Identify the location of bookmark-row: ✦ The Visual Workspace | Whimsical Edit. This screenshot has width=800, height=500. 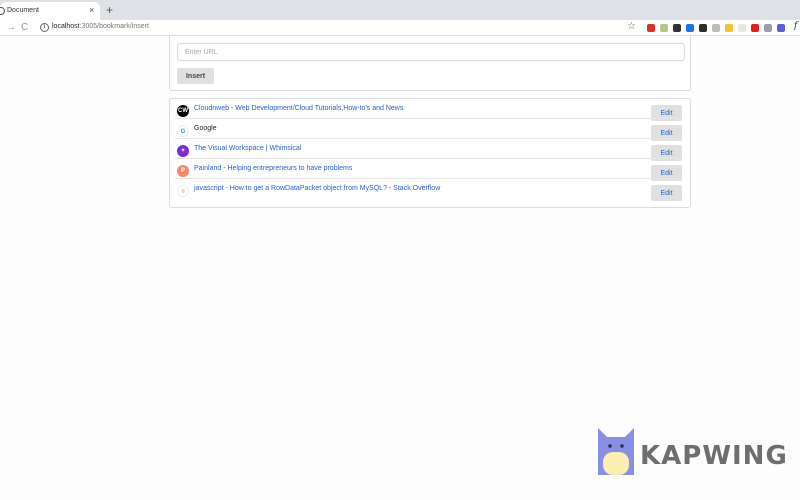
(430, 150).